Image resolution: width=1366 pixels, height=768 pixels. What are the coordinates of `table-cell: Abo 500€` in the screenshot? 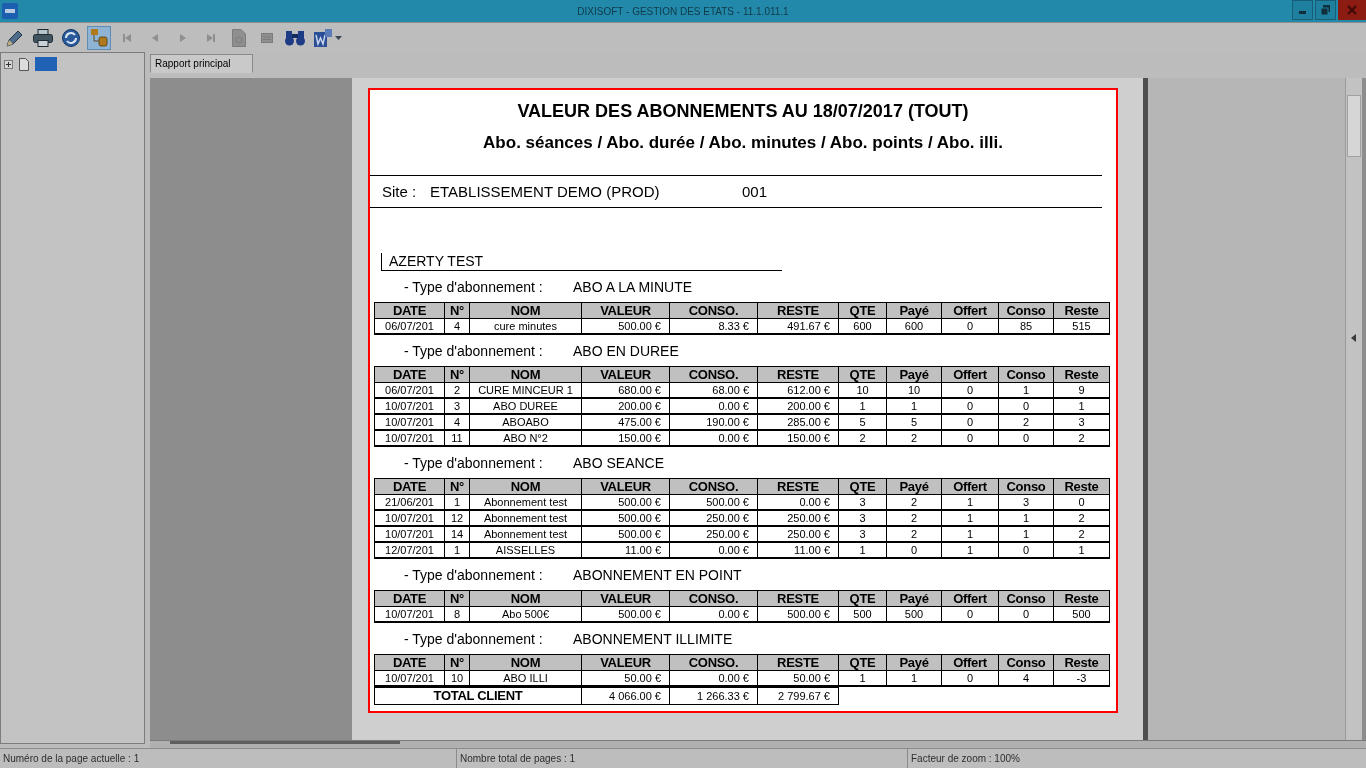 It's located at (525, 614).